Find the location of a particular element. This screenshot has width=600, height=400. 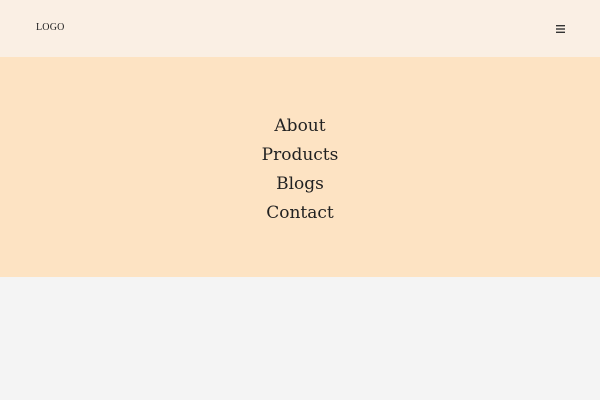

menu-item-contact: Contact is located at coordinates (300, 213).